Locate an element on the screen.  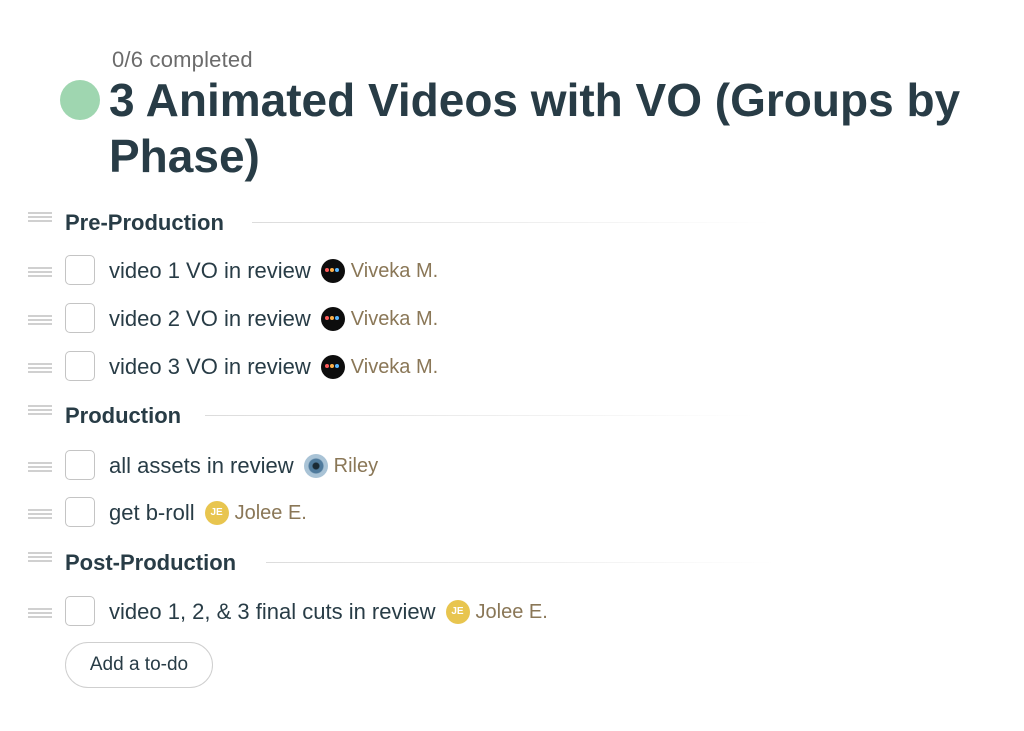
todo-title: video 1 VO in review is located at coordinates (210, 271).